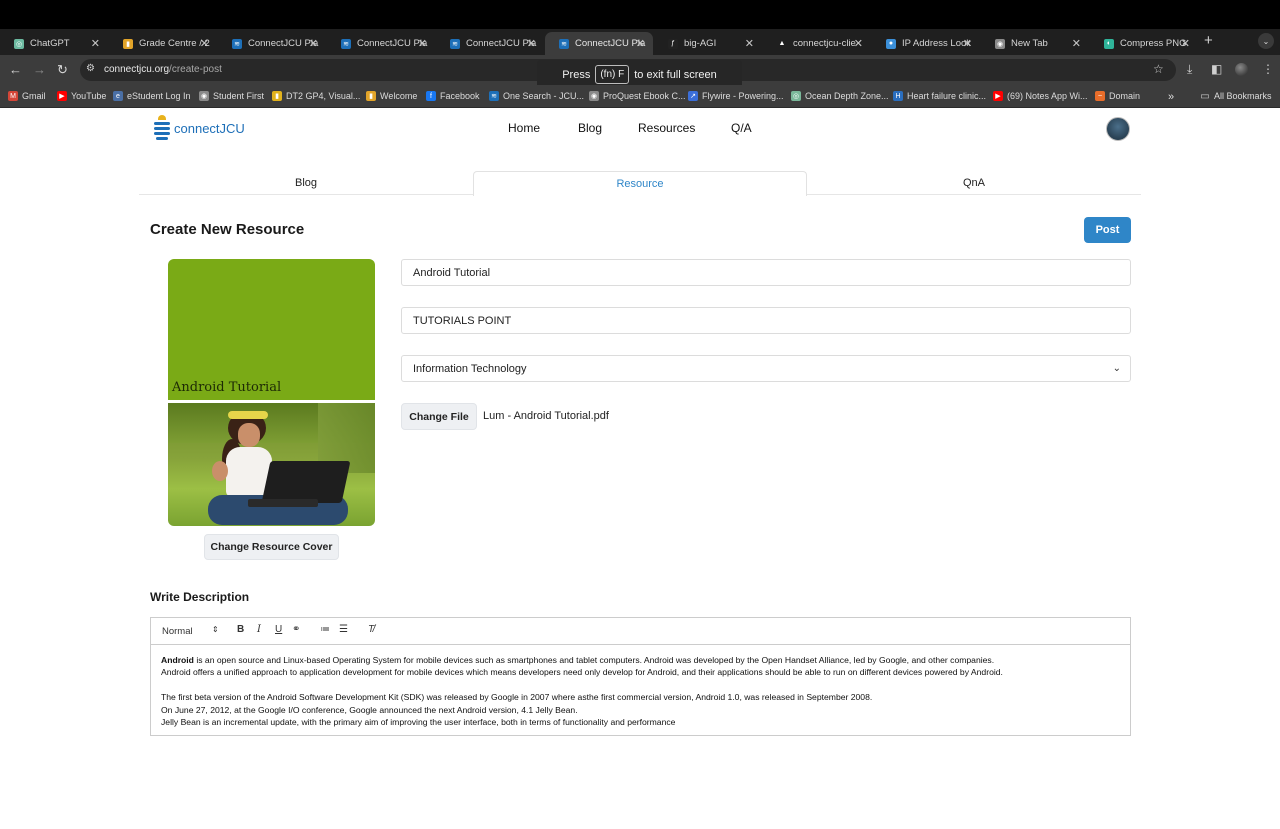  I want to click on user-avatar, so click(1118, 129).